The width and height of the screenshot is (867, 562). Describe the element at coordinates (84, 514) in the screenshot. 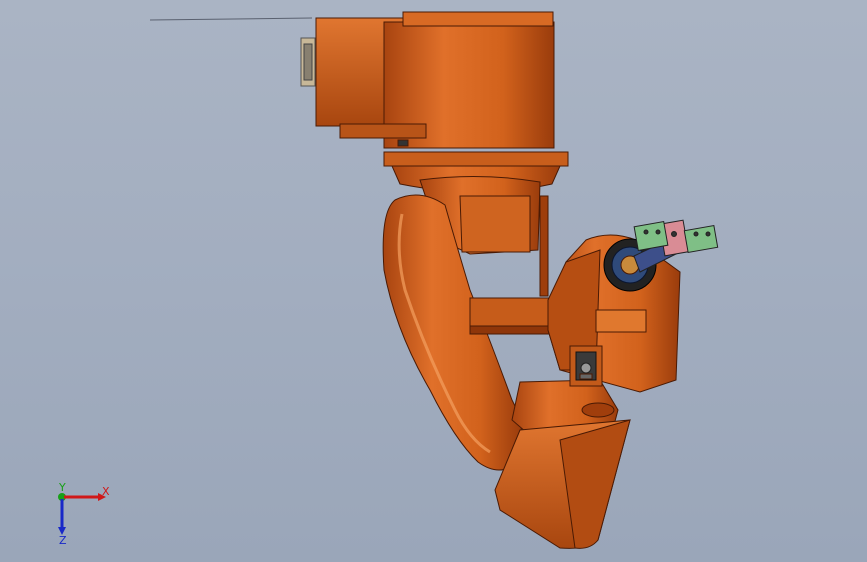

I see `axis-triad: X Y Z` at that location.